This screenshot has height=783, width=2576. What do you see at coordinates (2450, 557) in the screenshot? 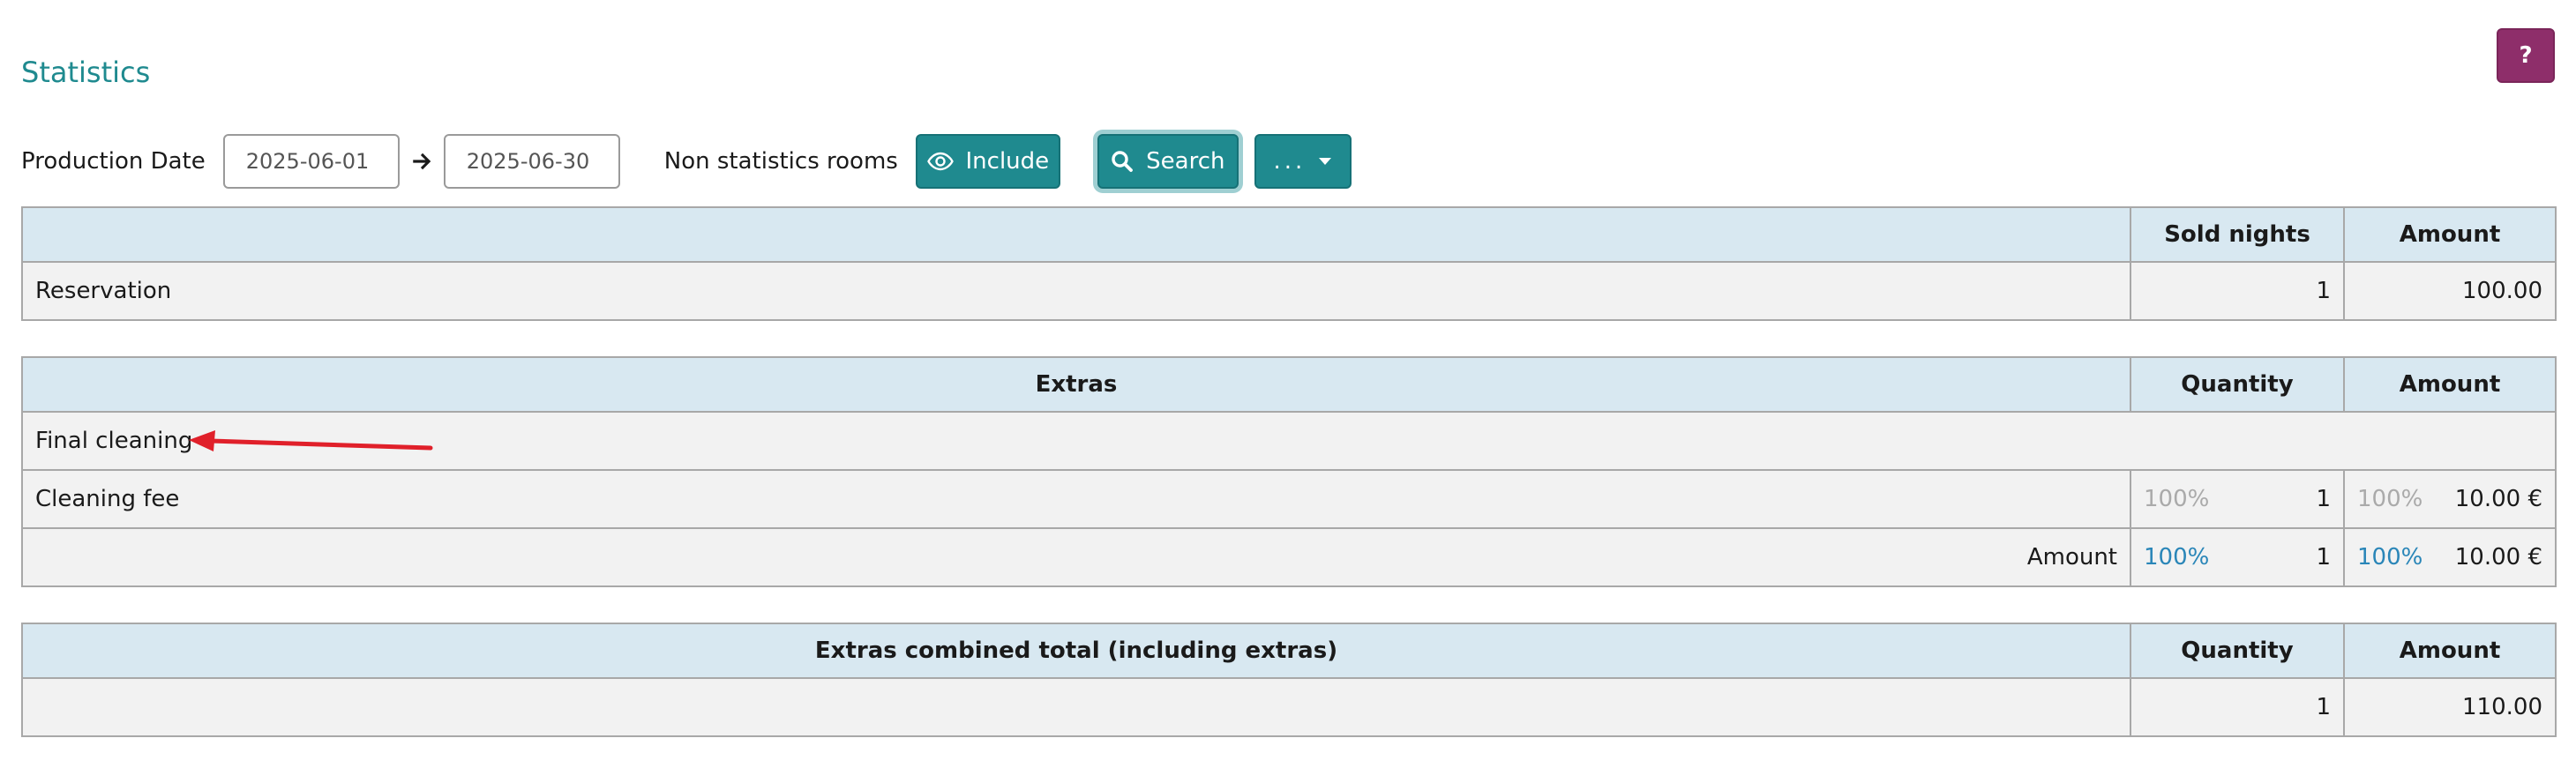
I see `total-amount-cell: 100% 10.00 €` at bounding box center [2450, 557].